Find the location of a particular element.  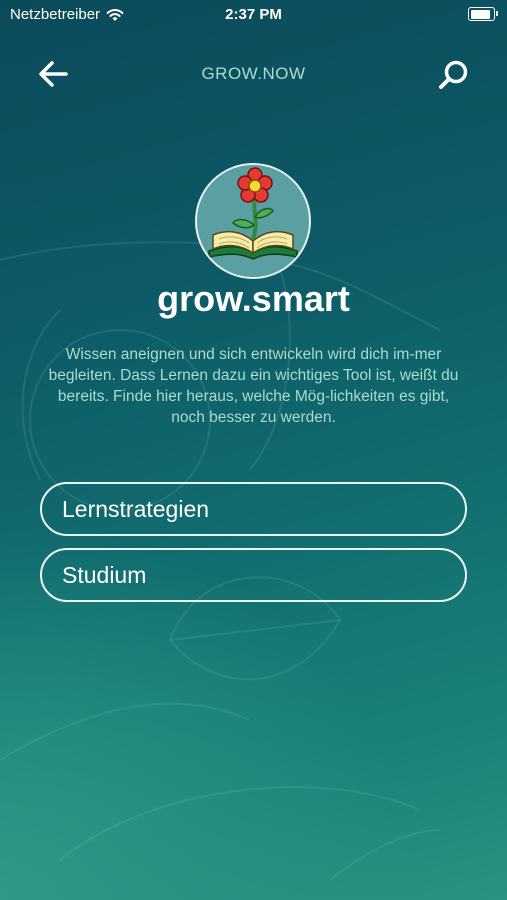

app-title: GROW.NOW is located at coordinates (253, 73).